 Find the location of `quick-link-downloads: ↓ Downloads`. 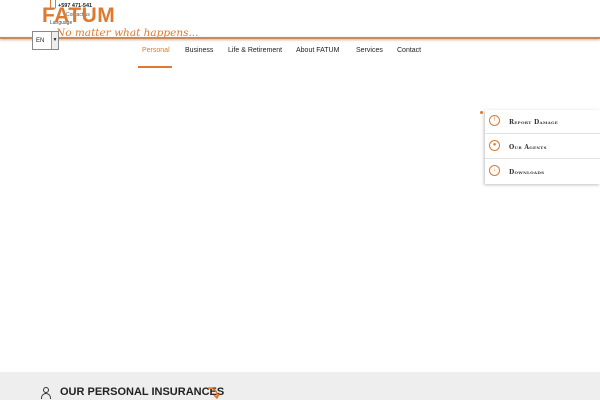

quick-link-downloads: ↓ Downloads is located at coordinates (542, 172).